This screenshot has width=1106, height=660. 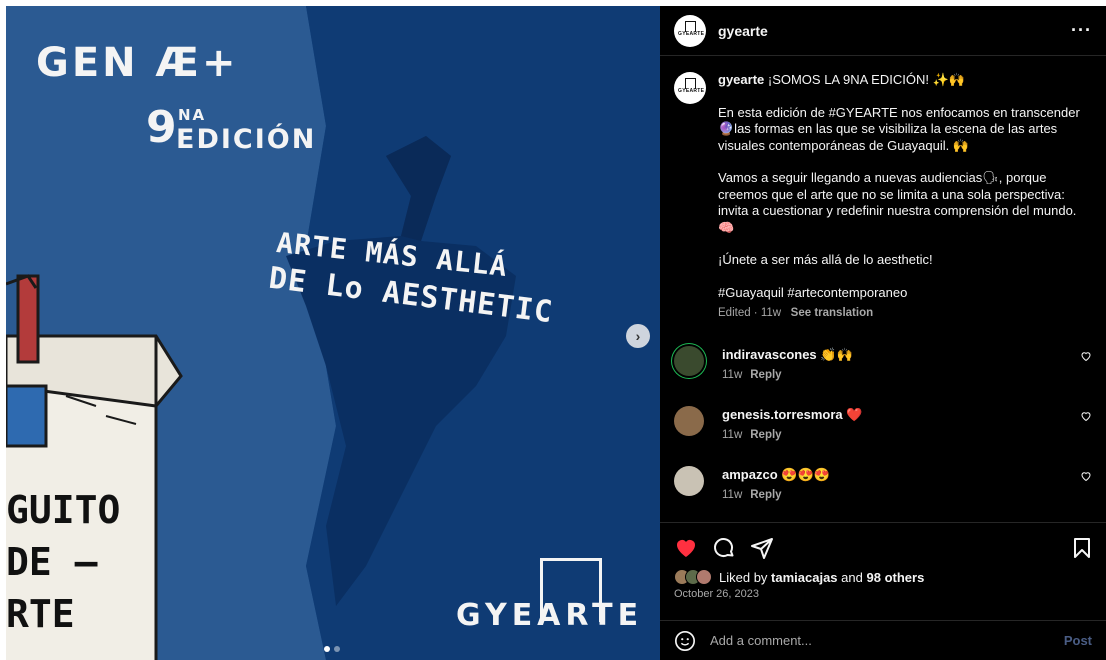 What do you see at coordinates (864, 79) in the screenshot?
I see `caption-headline: ¡SOMOS LA 9NA EDICIÓN! ✨🙌` at bounding box center [864, 79].